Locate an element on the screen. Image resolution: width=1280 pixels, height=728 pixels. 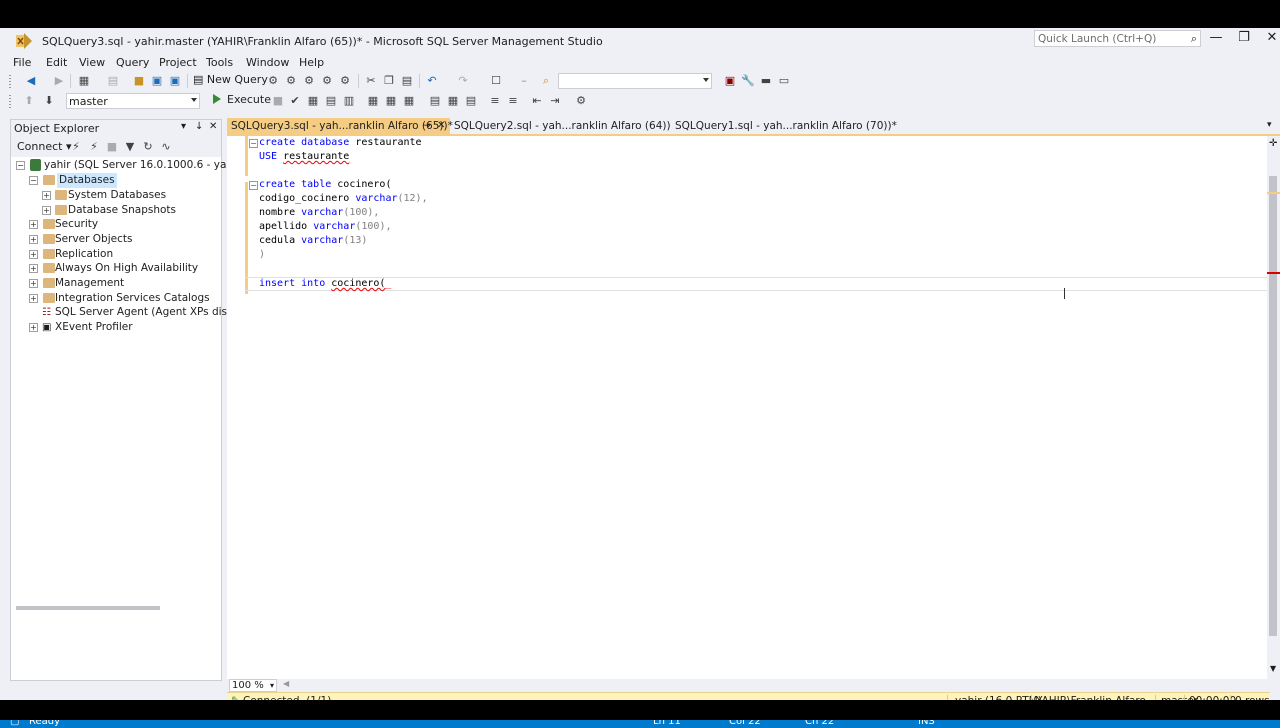
copy-icon: ❐ is located at coordinates (389, 81).